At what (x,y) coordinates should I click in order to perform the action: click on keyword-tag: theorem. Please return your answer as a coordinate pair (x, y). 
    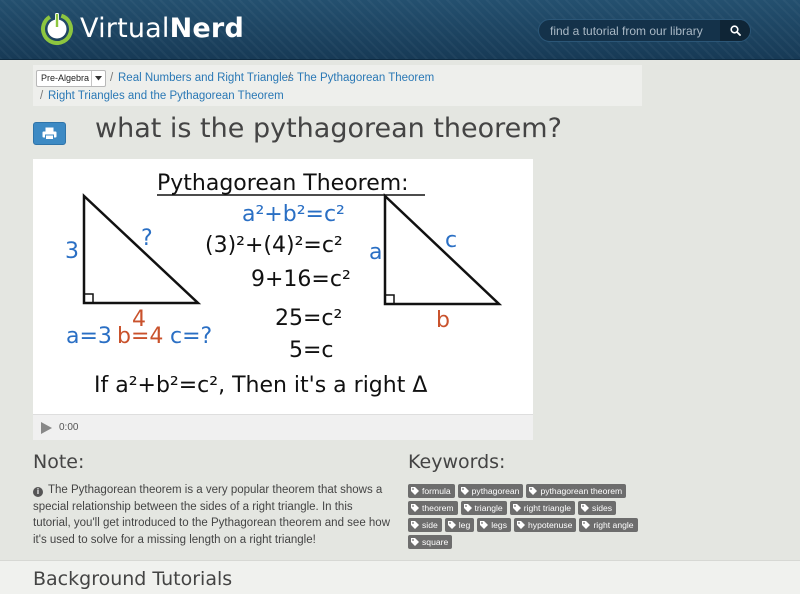
    Looking at the image, I should click on (433, 508).